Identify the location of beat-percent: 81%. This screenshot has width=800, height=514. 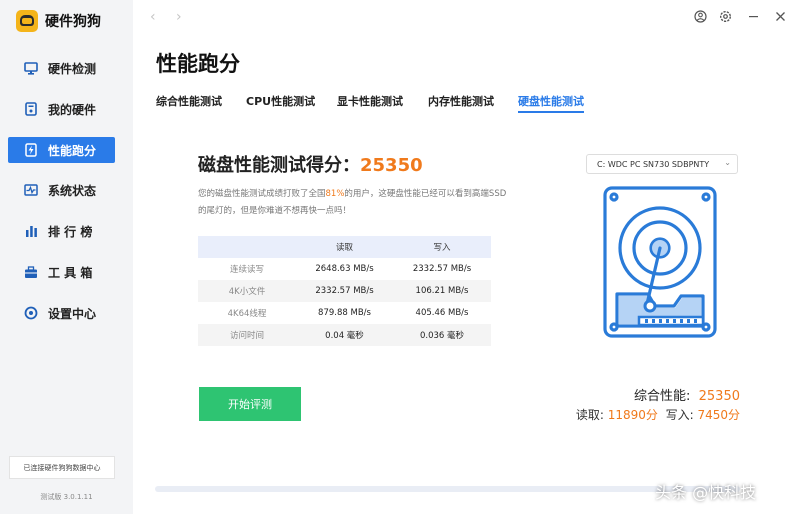
(335, 194).